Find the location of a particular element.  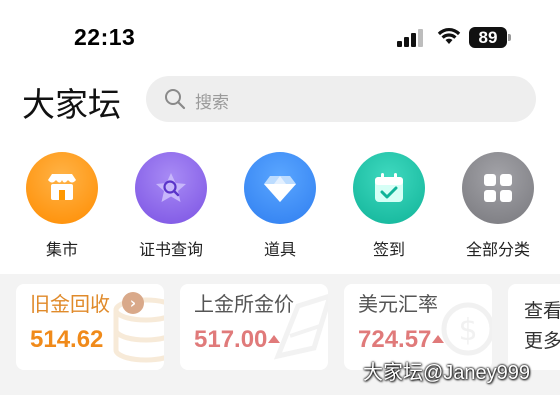

card-title: 美元汇率 is located at coordinates (398, 304).